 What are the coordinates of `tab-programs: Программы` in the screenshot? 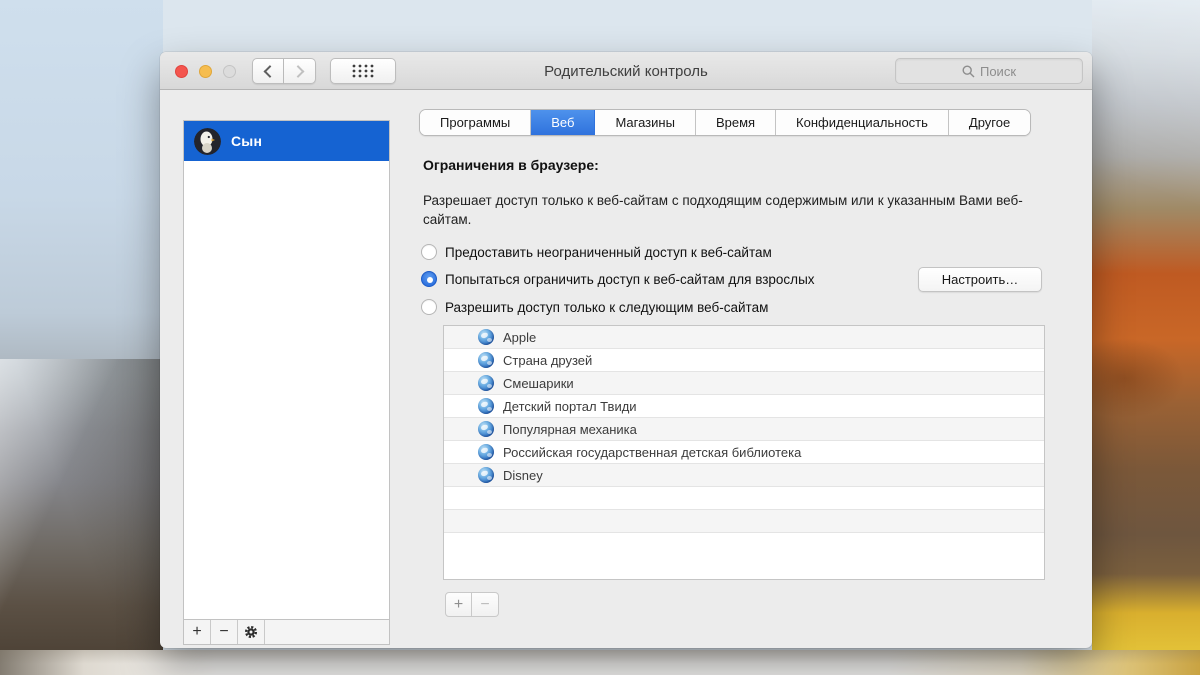 It's located at (476, 122).